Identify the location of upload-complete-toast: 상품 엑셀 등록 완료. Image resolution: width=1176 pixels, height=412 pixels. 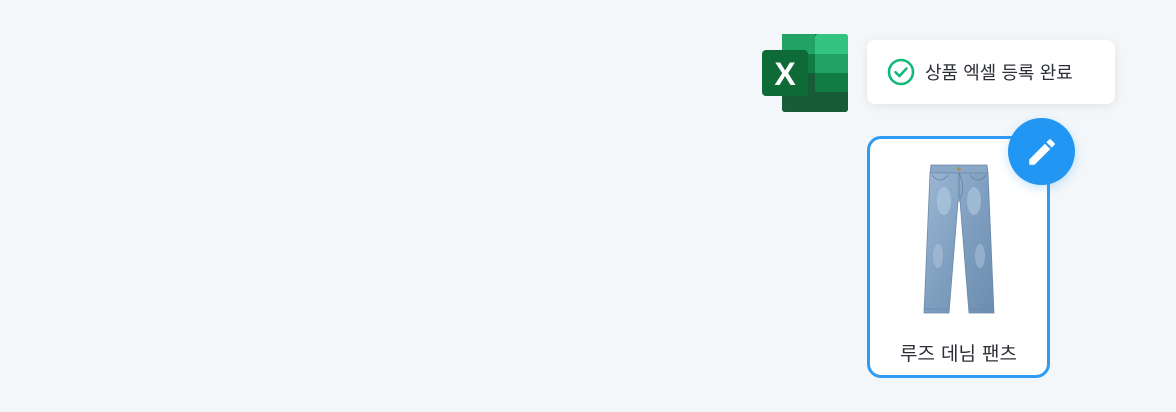
(991, 72).